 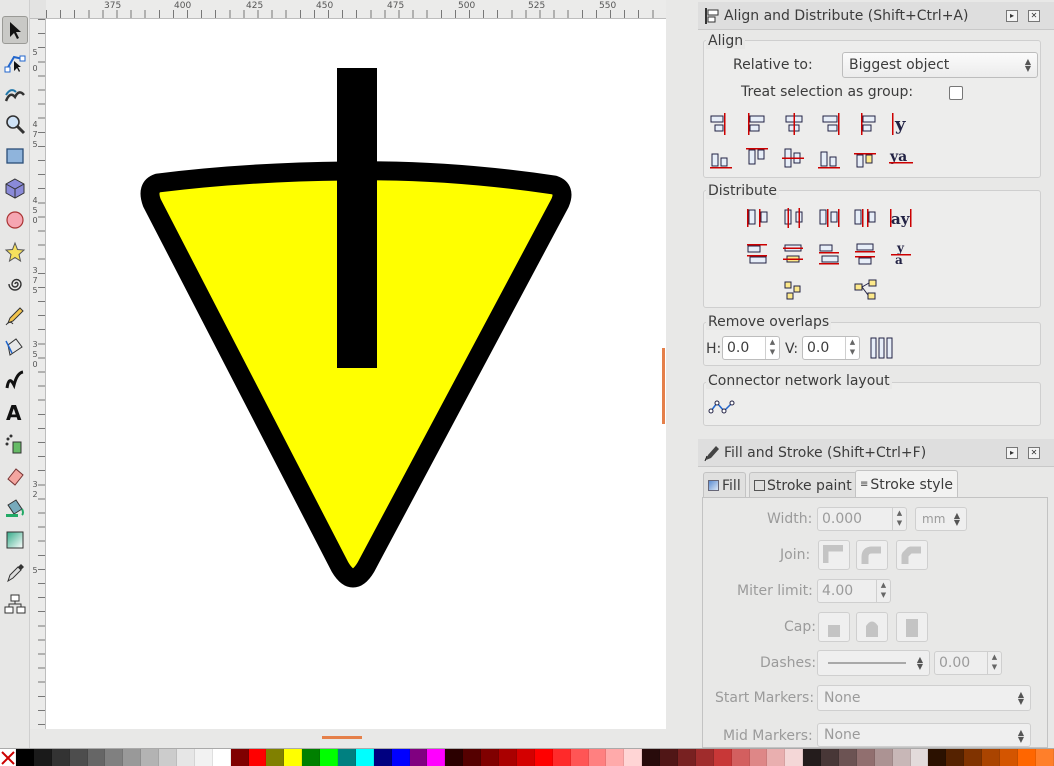 What do you see at coordinates (902, 254) in the screenshot?
I see `distribute-text-anchors-v-button: ya` at bounding box center [902, 254].